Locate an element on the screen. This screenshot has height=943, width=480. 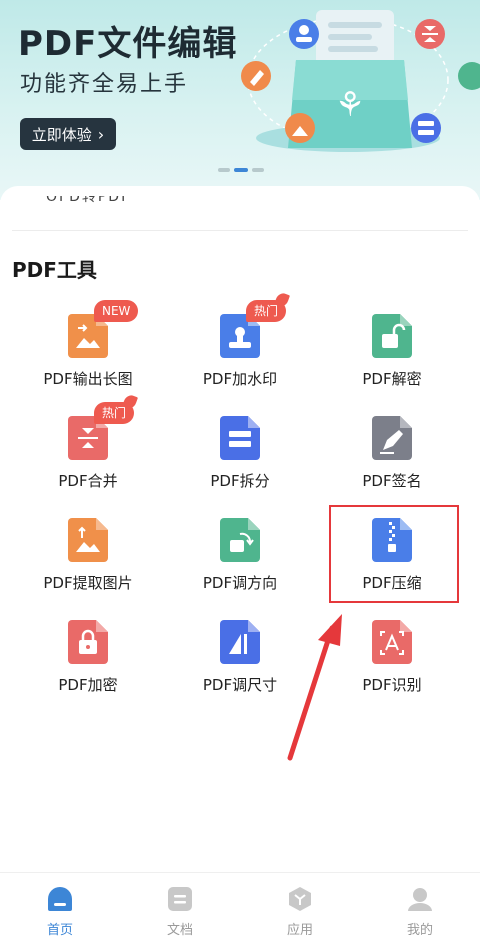
list-item-partial: OFD转PDF is located at coordinates (88, 200).